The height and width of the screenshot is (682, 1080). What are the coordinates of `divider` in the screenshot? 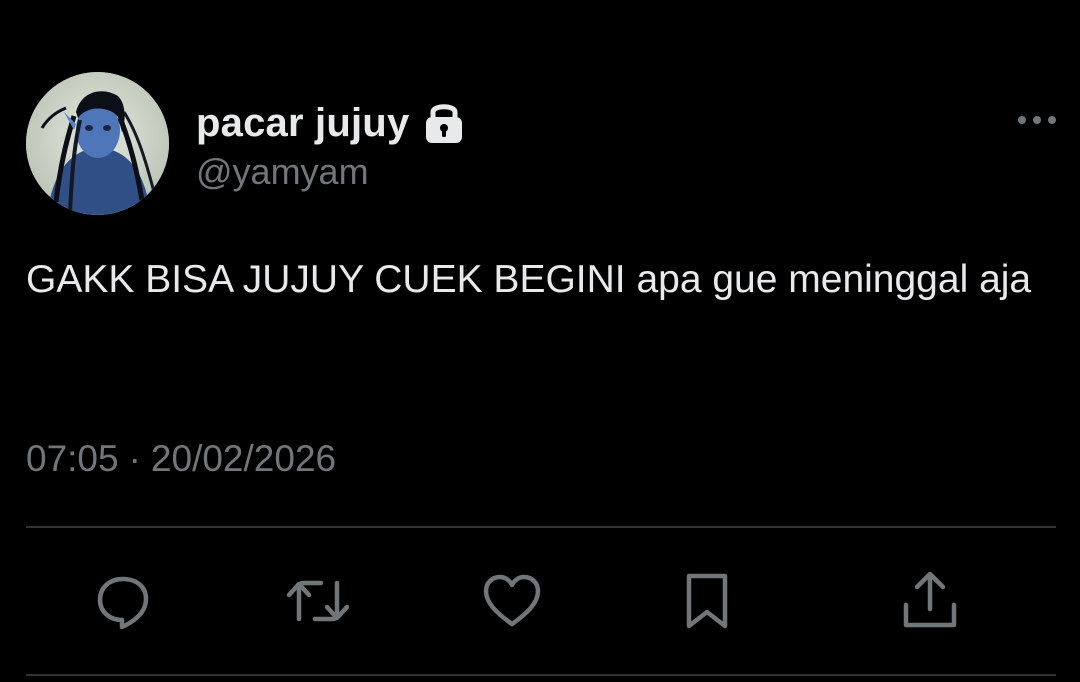 It's located at (541, 527).